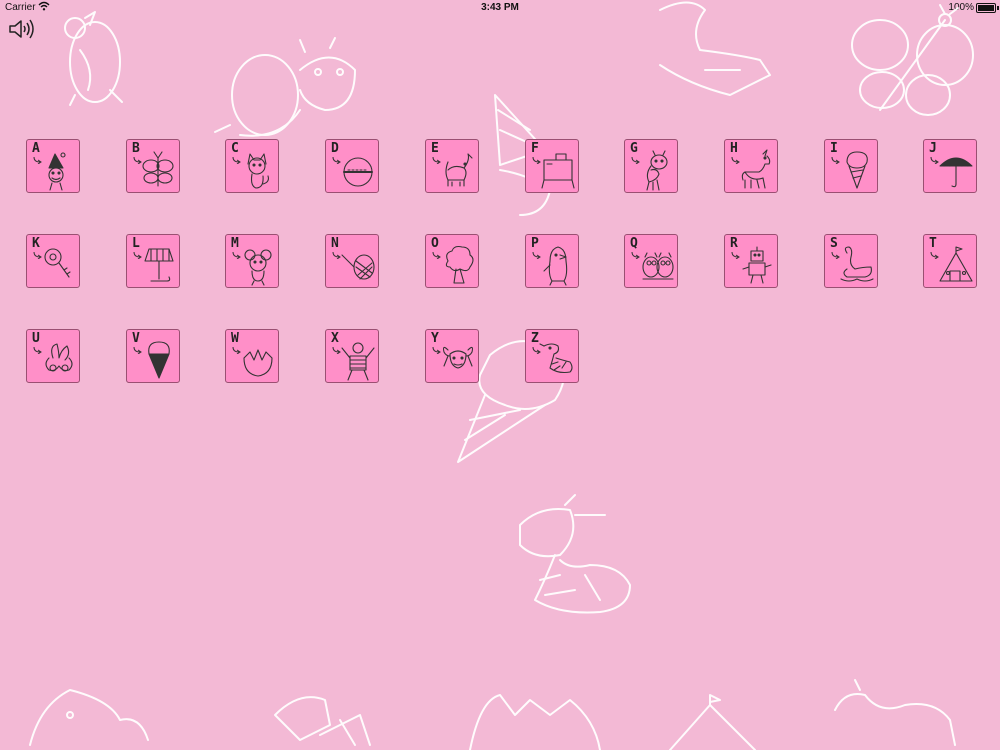 Image resolution: width=1000 pixels, height=750 pixels. I want to click on eggshell-sketch, so click(535, 722).